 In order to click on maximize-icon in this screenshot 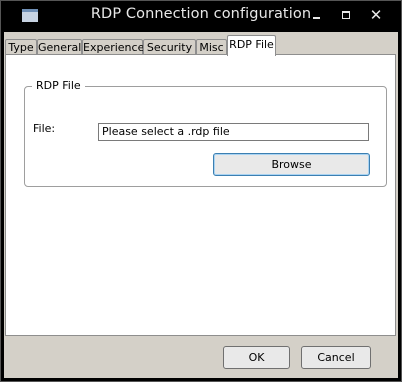, I will do `click(346, 15)`.